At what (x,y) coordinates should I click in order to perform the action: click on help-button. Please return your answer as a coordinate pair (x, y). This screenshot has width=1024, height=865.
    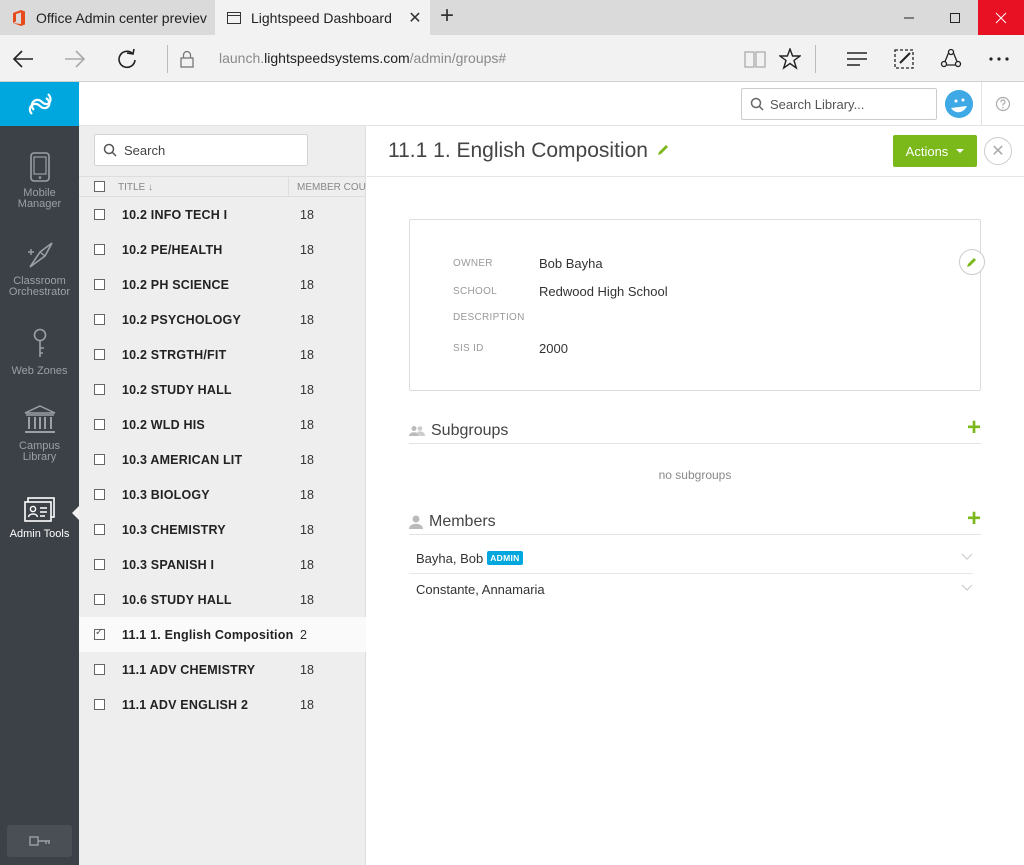
    Looking at the image, I should click on (1002, 104).